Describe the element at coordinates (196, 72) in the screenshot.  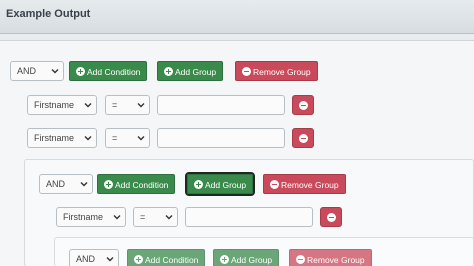
I see `root-add-group-label: Add Group` at that location.